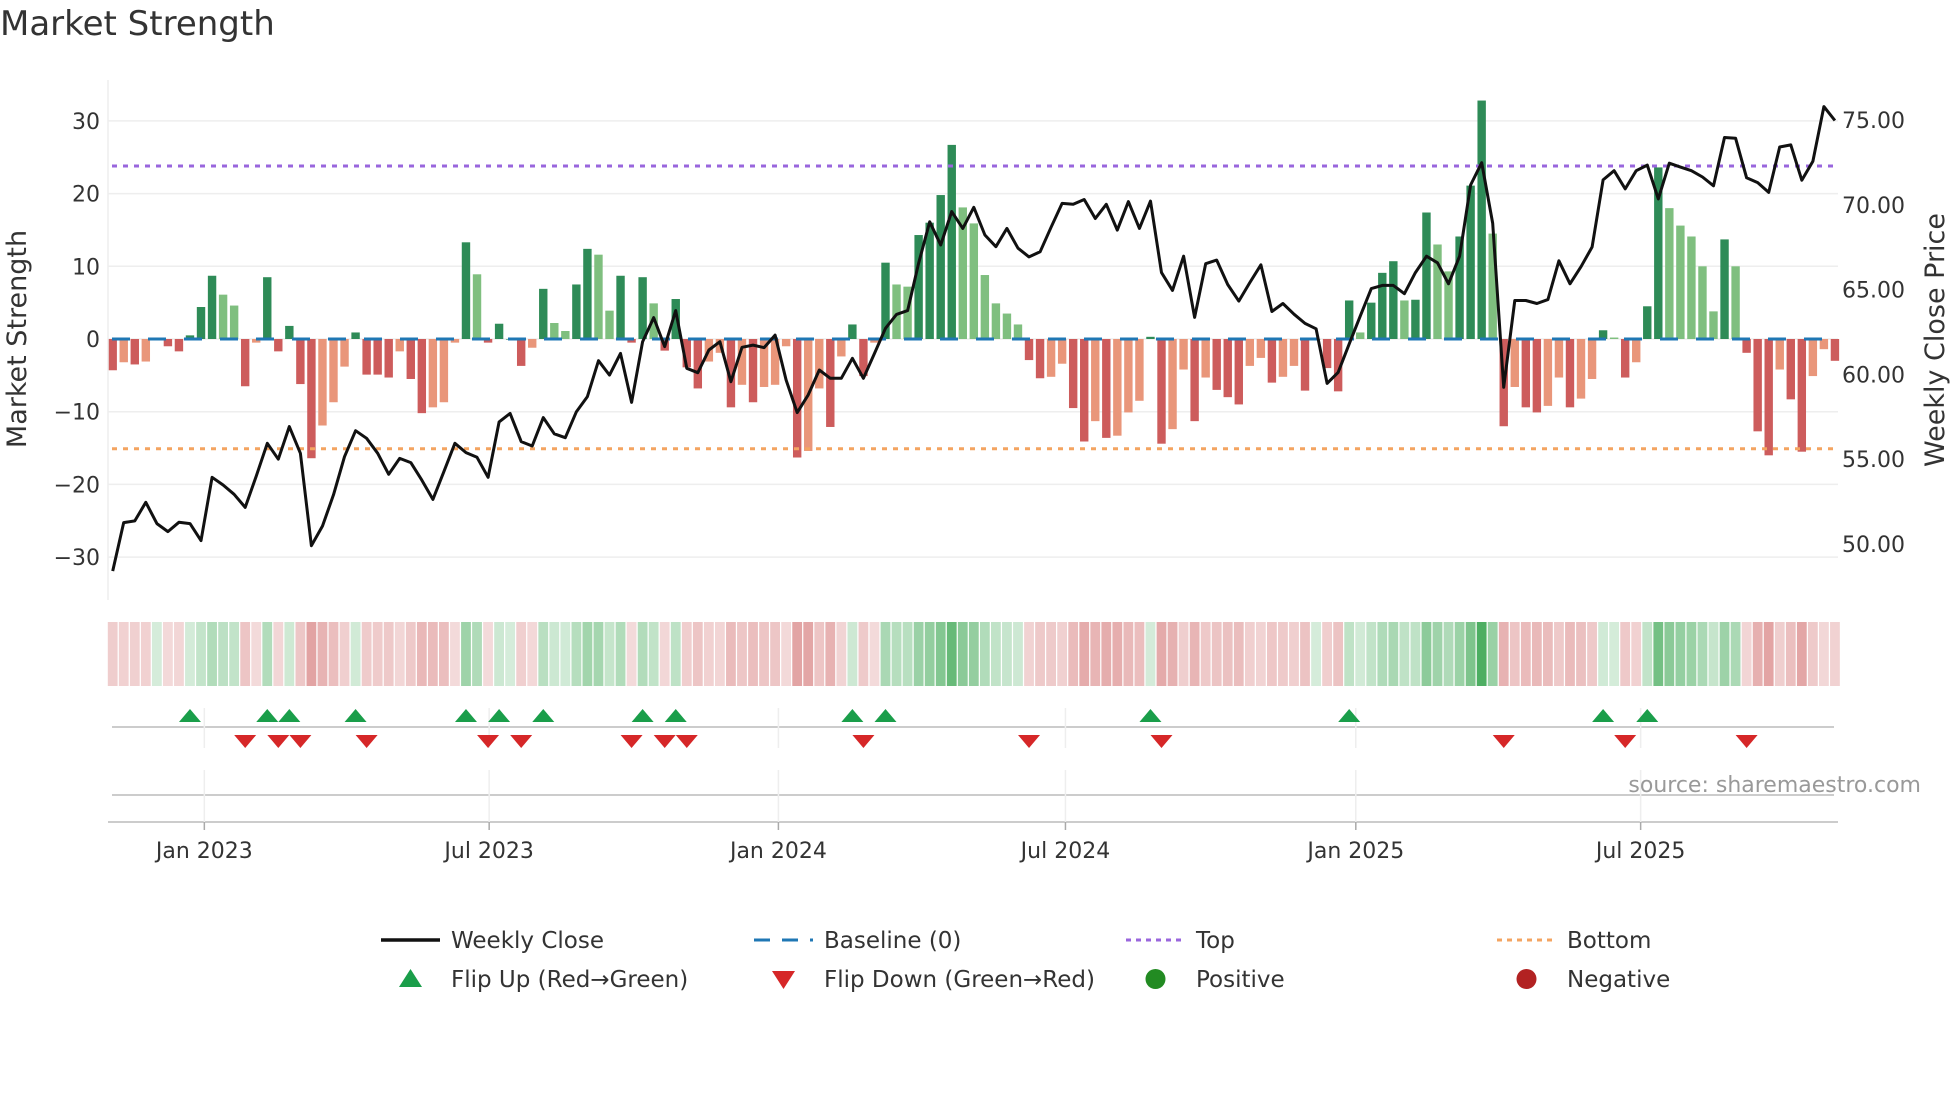  Describe the element at coordinates (1935, 340) in the screenshot. I see `y2-axis-title: Weekly Close Price` at that location.